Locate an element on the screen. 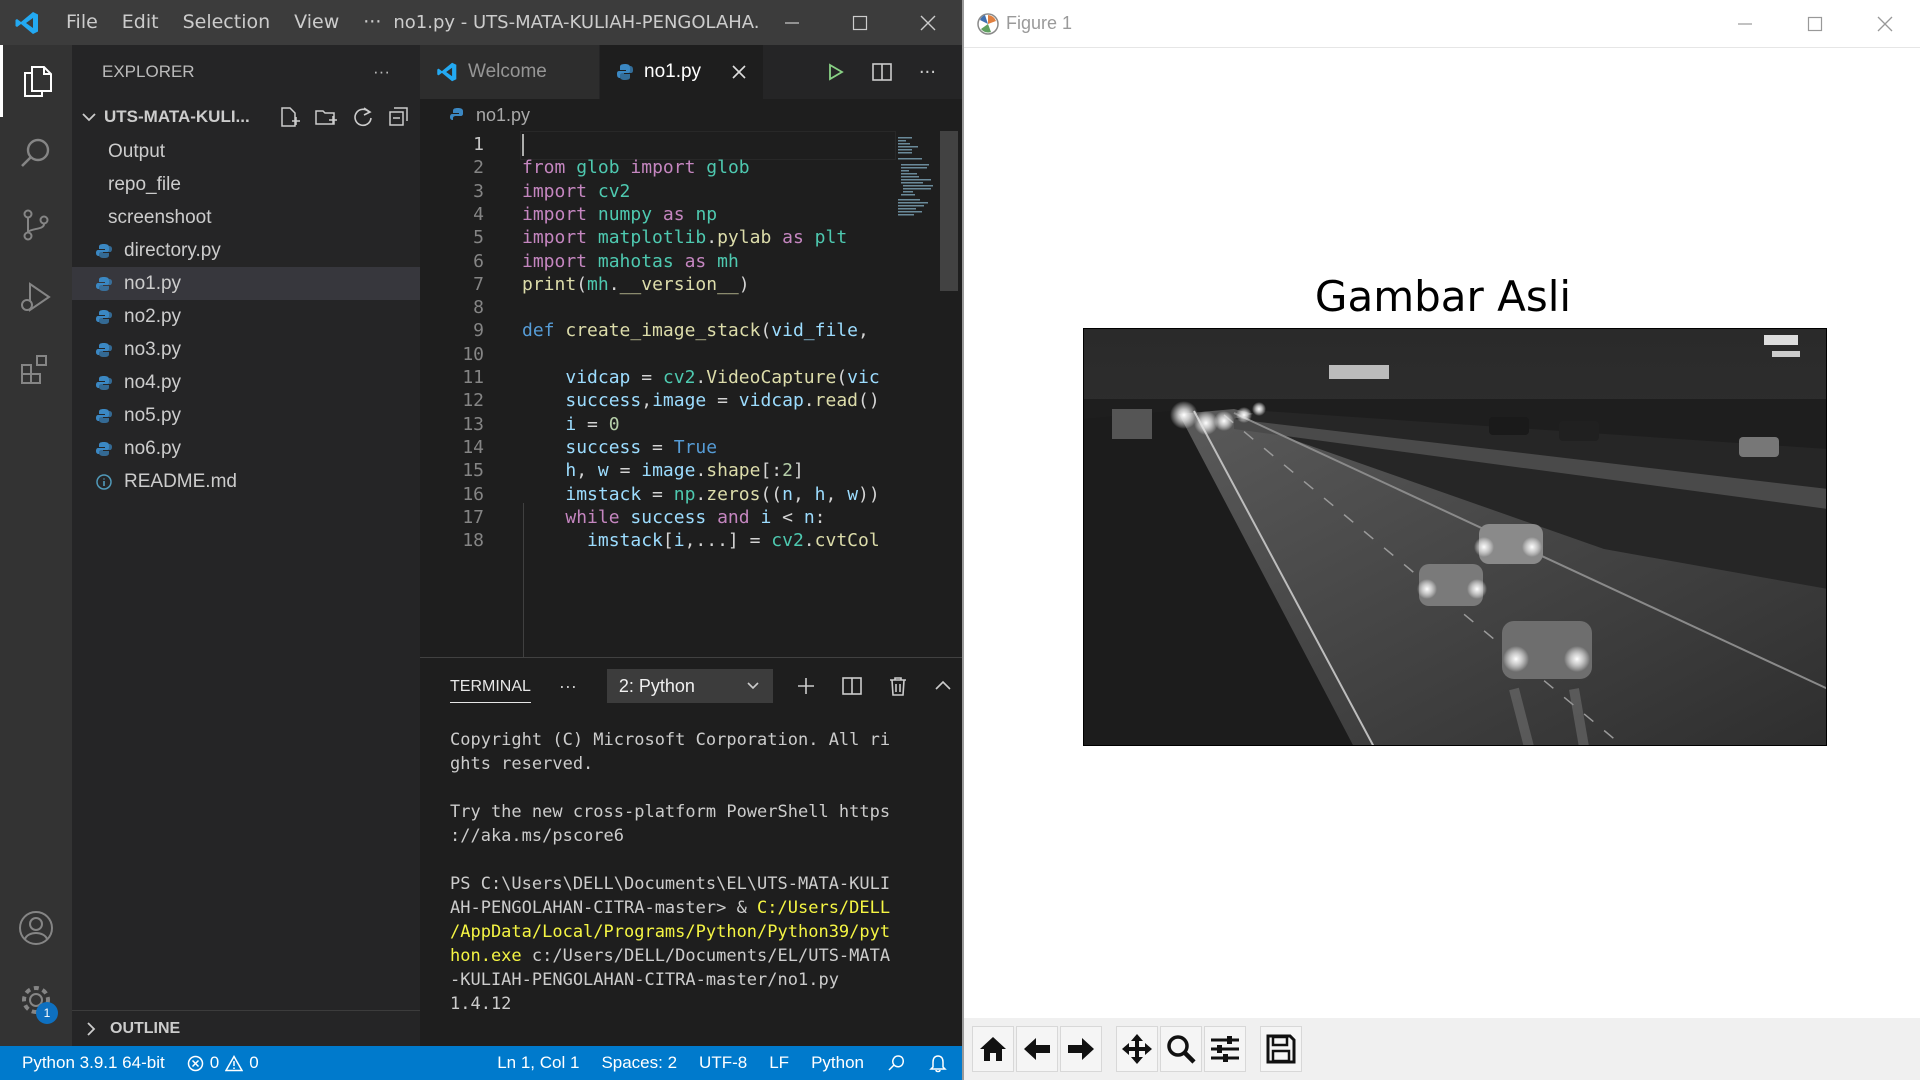 This screenshot has height=1080, width=1920. explorer-icon is located at coordinates (36, 81).